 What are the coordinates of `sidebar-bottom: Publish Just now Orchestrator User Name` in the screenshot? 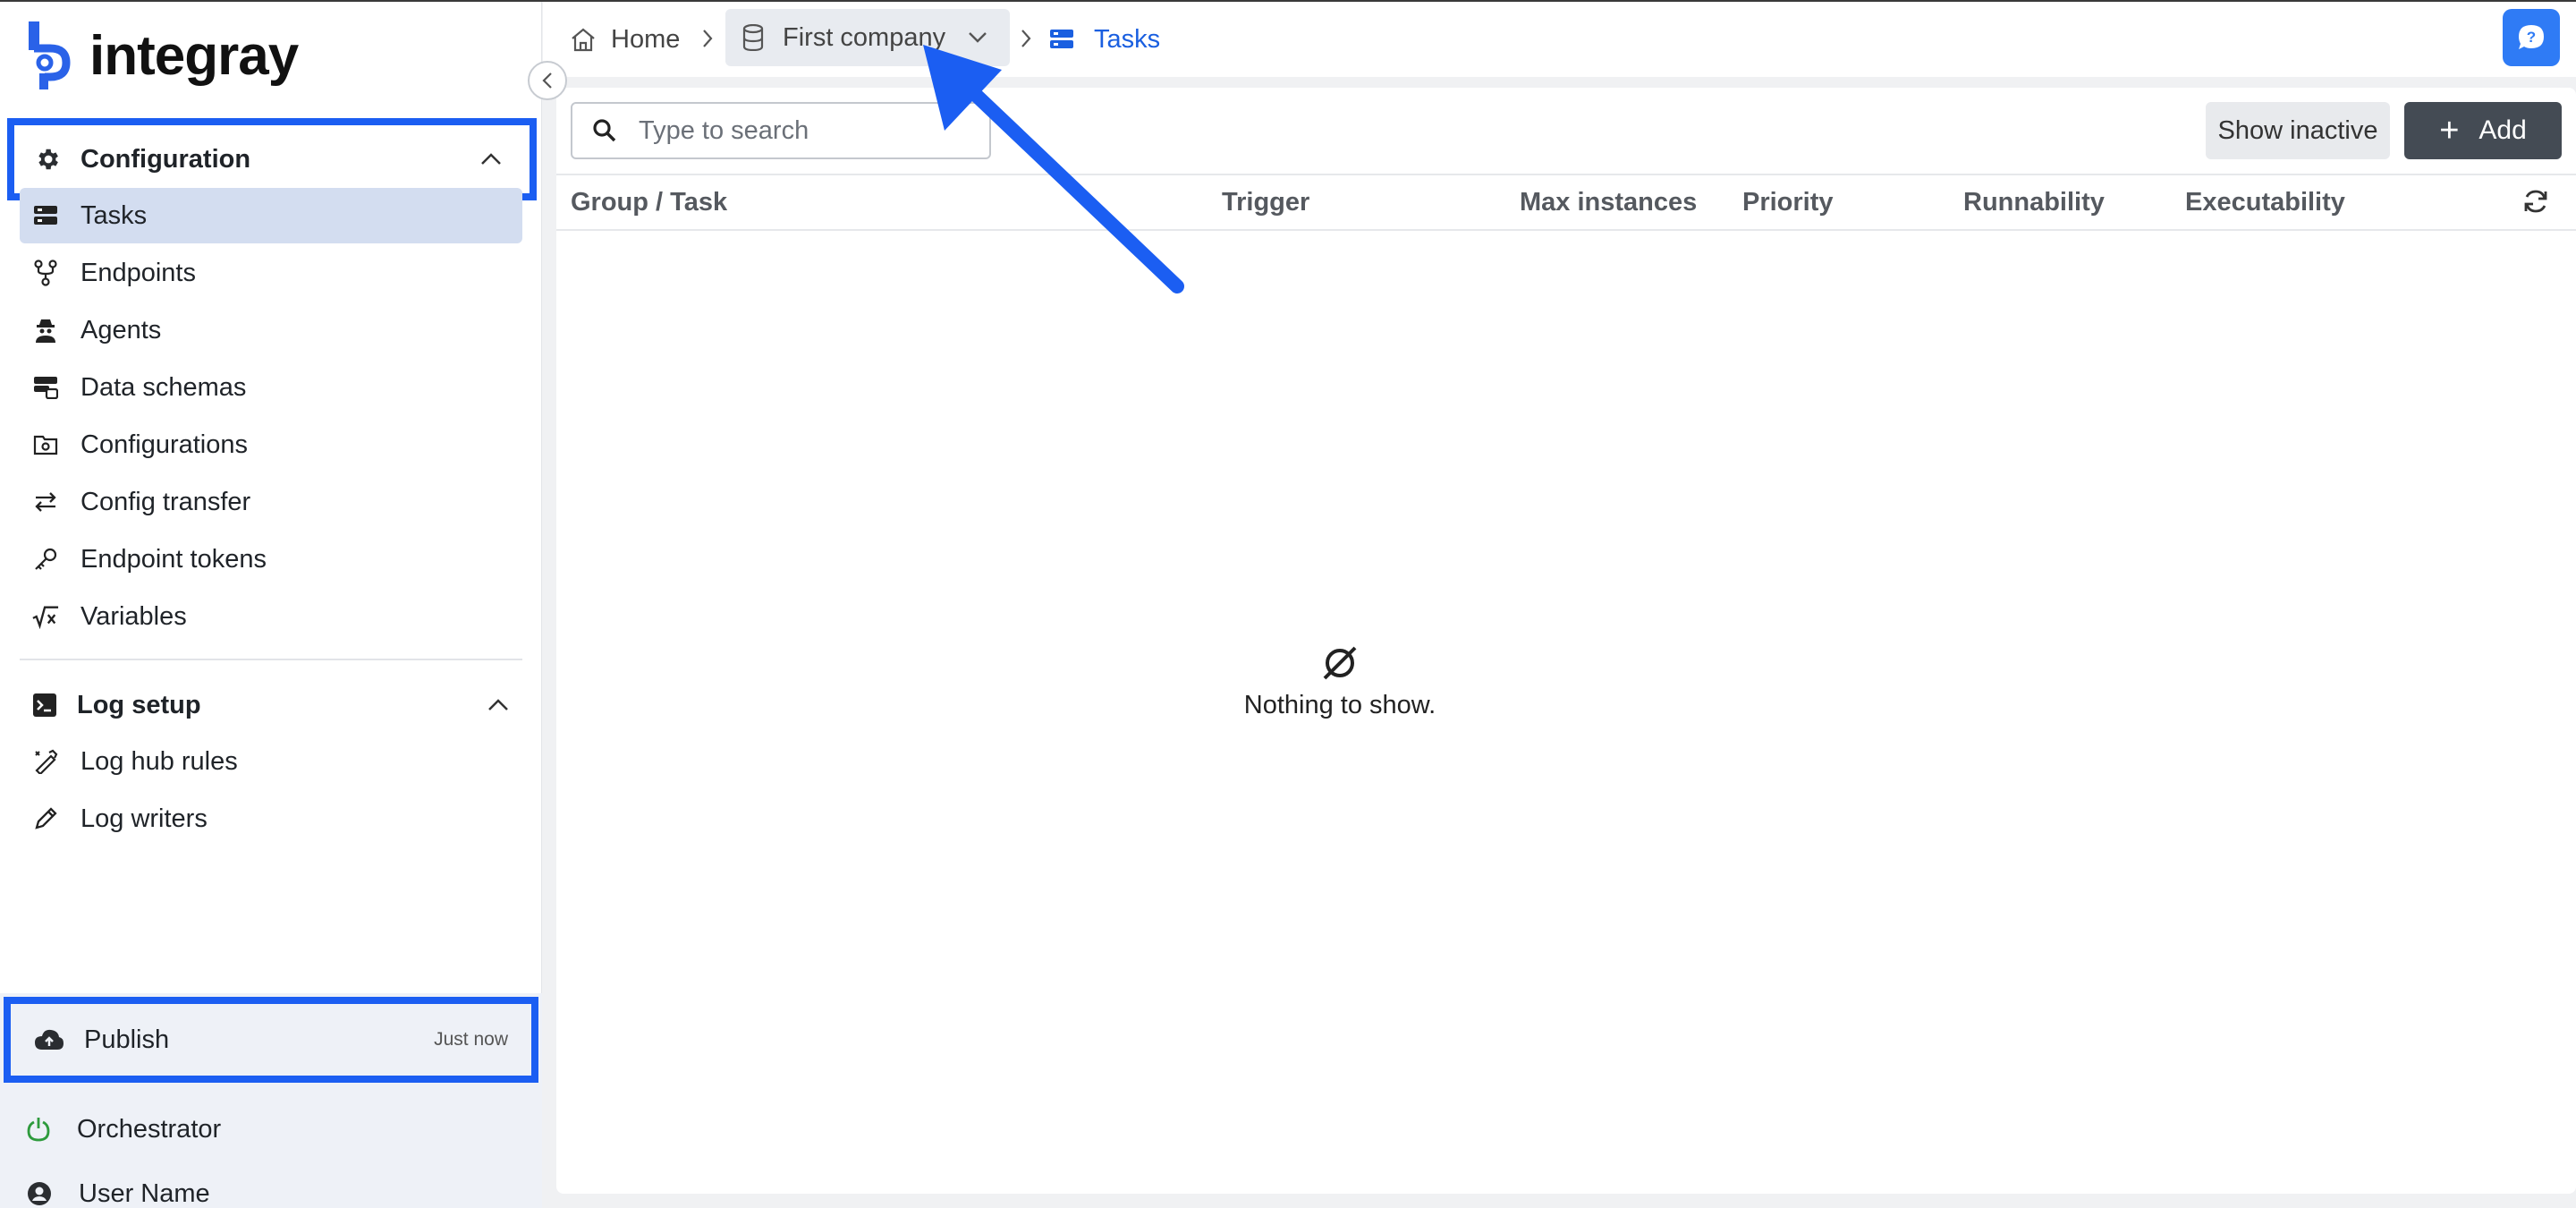 It's located at (271, 1100).